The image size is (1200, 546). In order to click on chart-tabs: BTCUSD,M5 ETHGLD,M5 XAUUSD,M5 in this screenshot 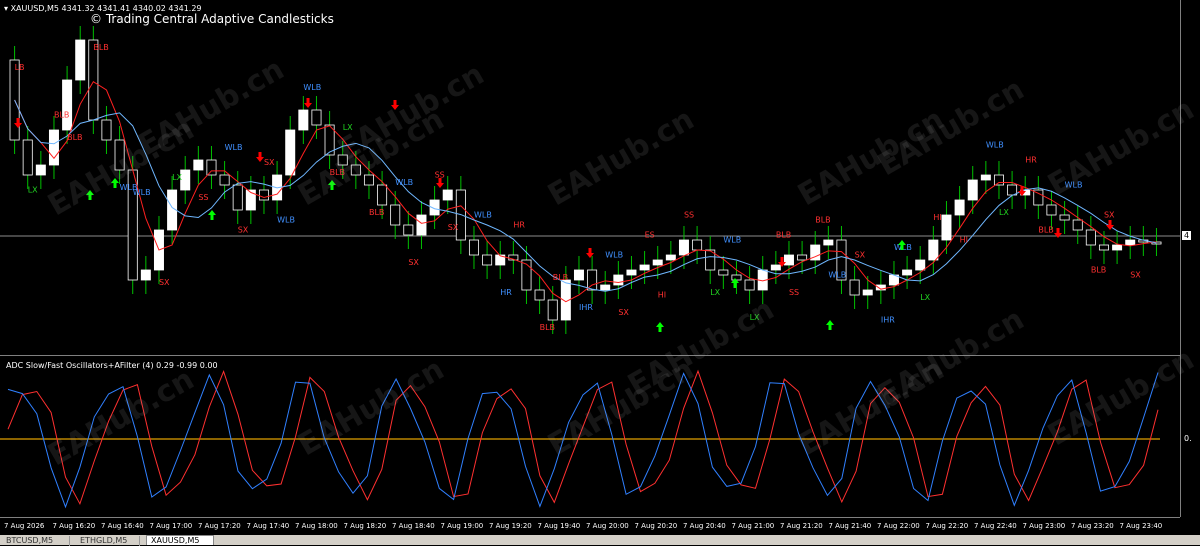, I will do `click(600, 540)`.